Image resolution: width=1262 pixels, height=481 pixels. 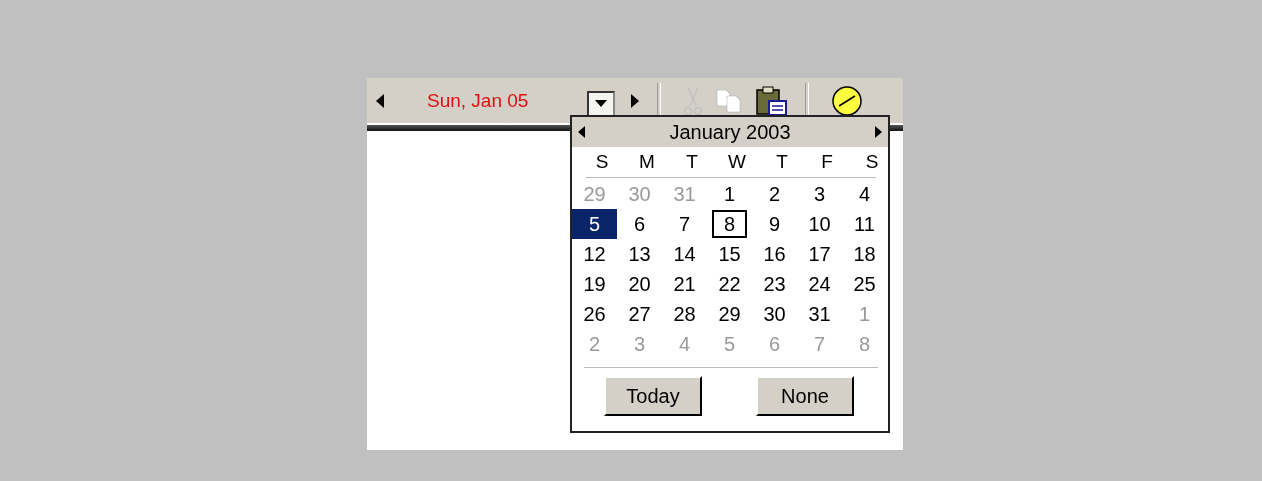 I want to click on dropdown-button, so click(x=601, y=103).